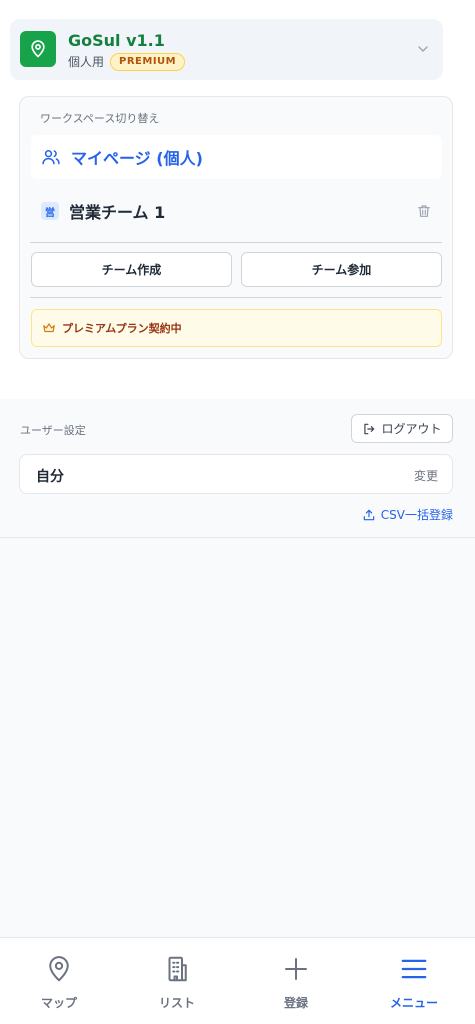 This screenshot has width=475, height=1024. What do you see at coordinates (100, 118) in the screenshot?
I see `workspace-caption: ワークスペース切り替え` at bounding box center [100, 118].